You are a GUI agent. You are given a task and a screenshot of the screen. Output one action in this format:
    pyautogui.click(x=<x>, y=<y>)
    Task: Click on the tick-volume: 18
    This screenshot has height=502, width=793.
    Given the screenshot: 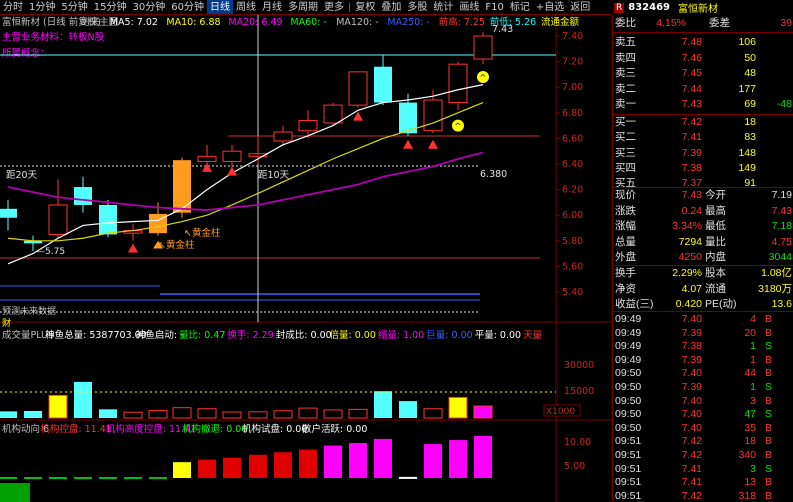 What is the action you would take?
    pyautogui.click(x=750, y=441)
    